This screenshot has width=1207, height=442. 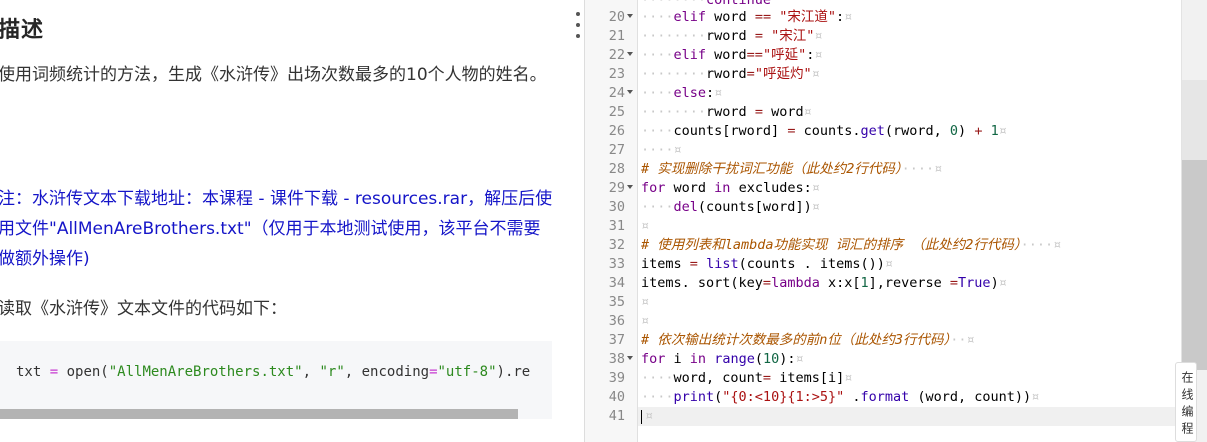 What do you see at coordinates (616, 36) in the screenshot?
I see `line-number: 21` at bounding box center [616, 36].